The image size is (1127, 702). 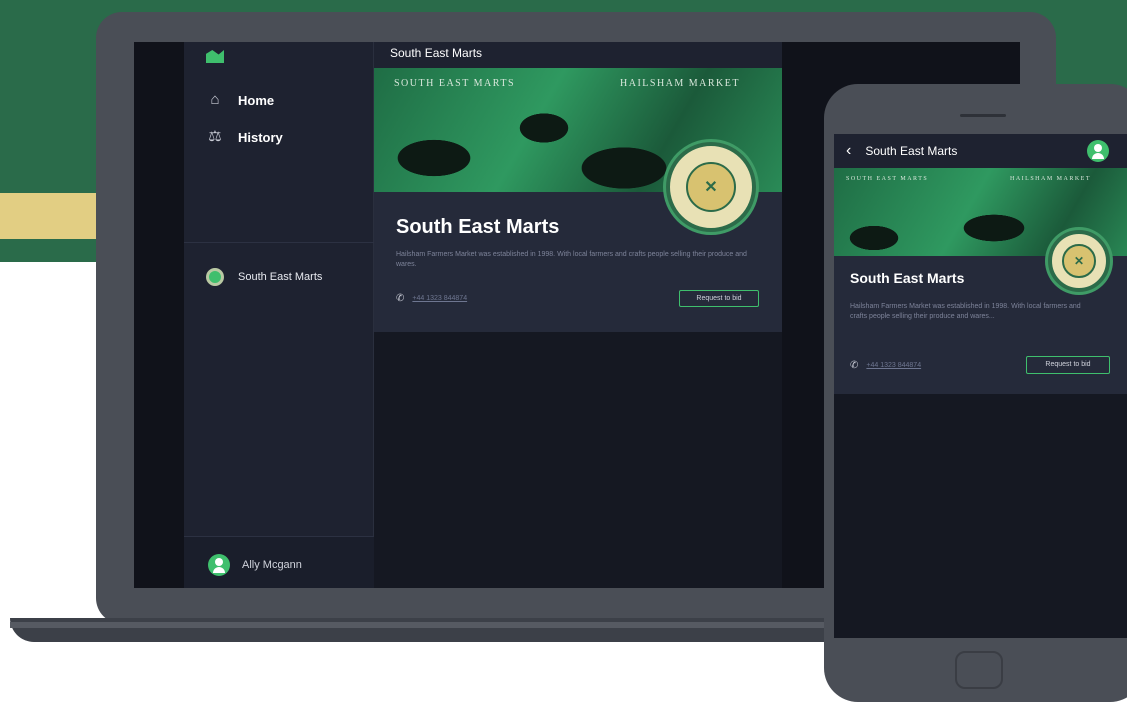 What do you see at coordinates (215, 136) in the screenshot?
I see `history-icon: ⚖` at bounding box center [215, 136].